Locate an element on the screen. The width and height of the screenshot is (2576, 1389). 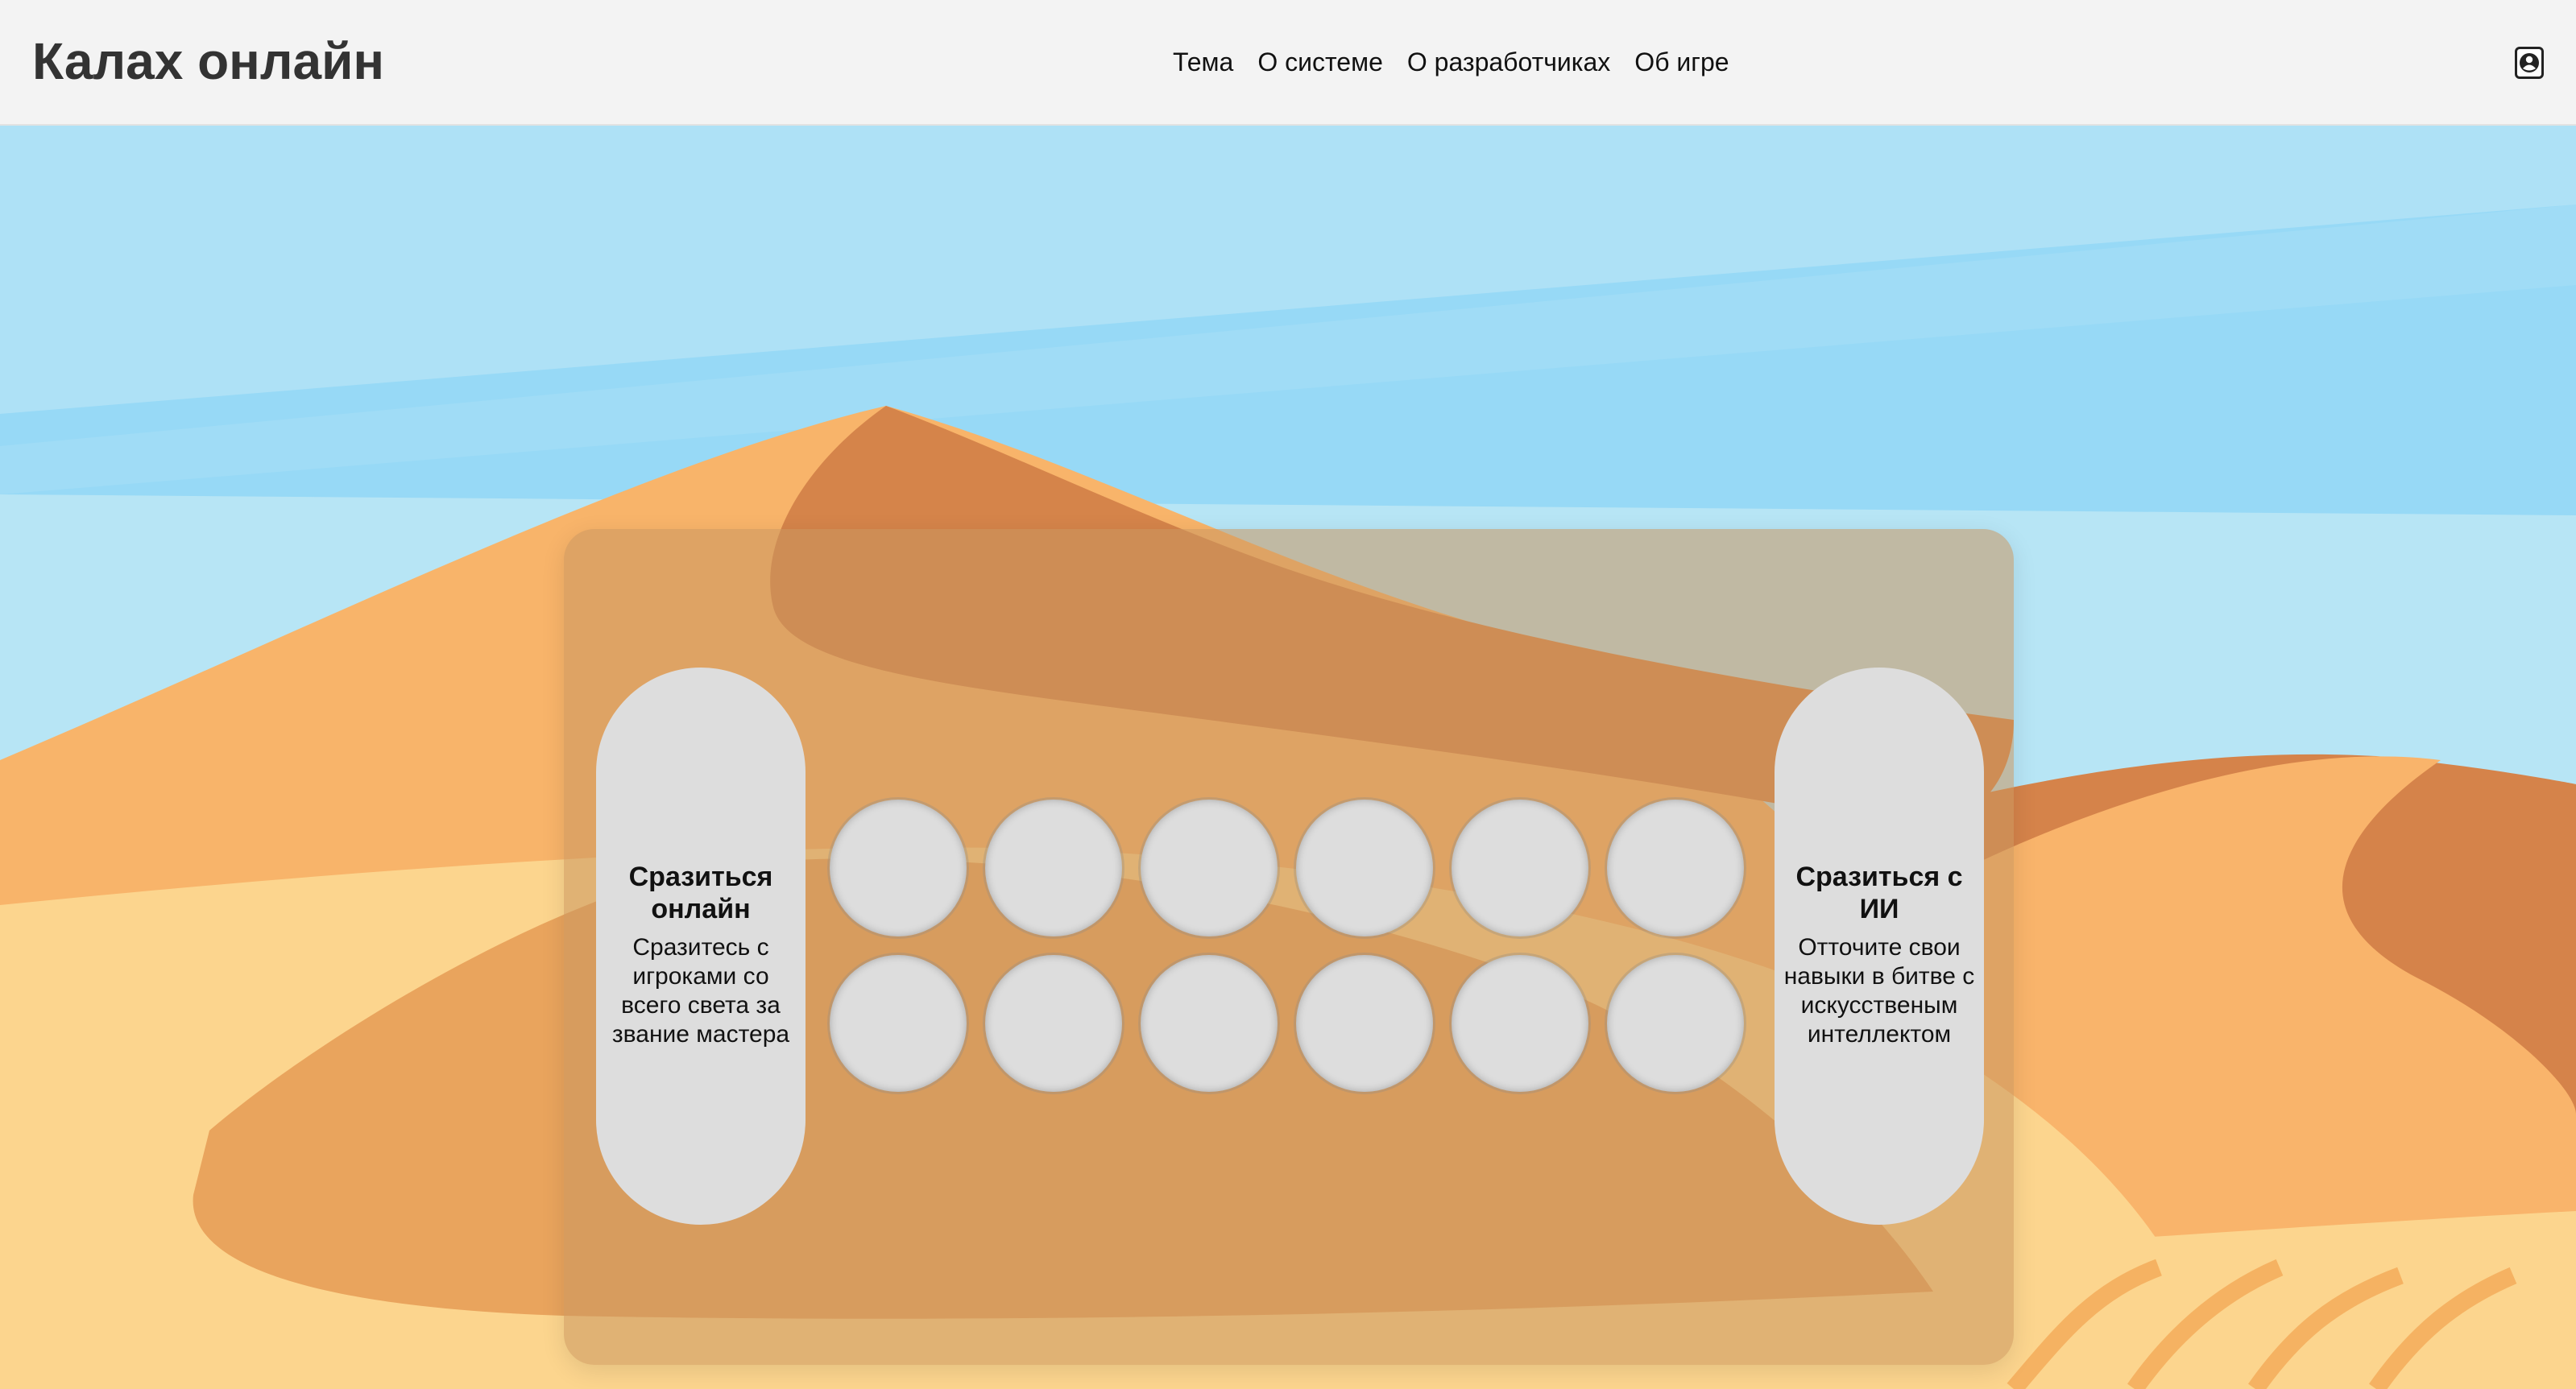
main-nav: Тема О системе О разработчиках Об игре is located at coordinates (1451, 62).